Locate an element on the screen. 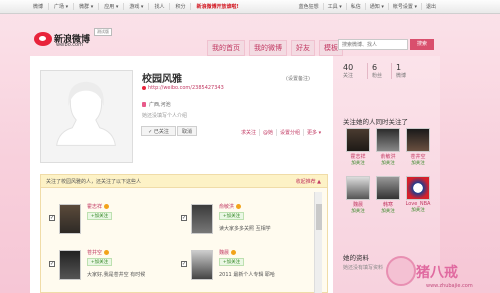 This screenshot has height=293, width=500. top-nav-notifications: 通知 ▾ is located at coordinates (377, 6).